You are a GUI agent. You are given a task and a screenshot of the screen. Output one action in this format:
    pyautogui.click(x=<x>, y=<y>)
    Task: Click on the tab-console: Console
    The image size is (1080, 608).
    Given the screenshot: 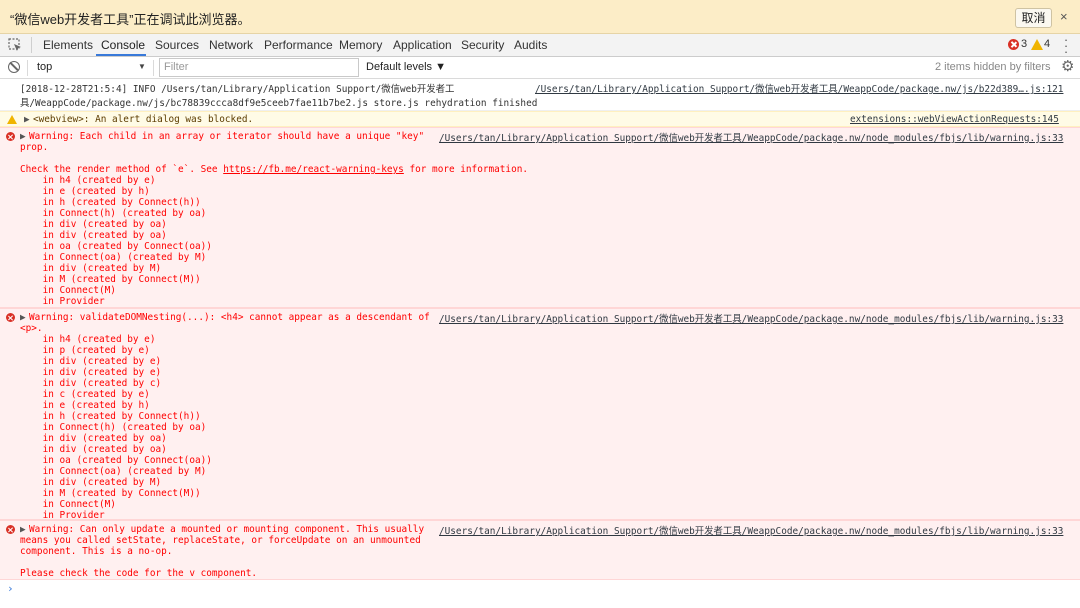 What is the action you would take?
    pyautogui.click(x=123, y=45)
    